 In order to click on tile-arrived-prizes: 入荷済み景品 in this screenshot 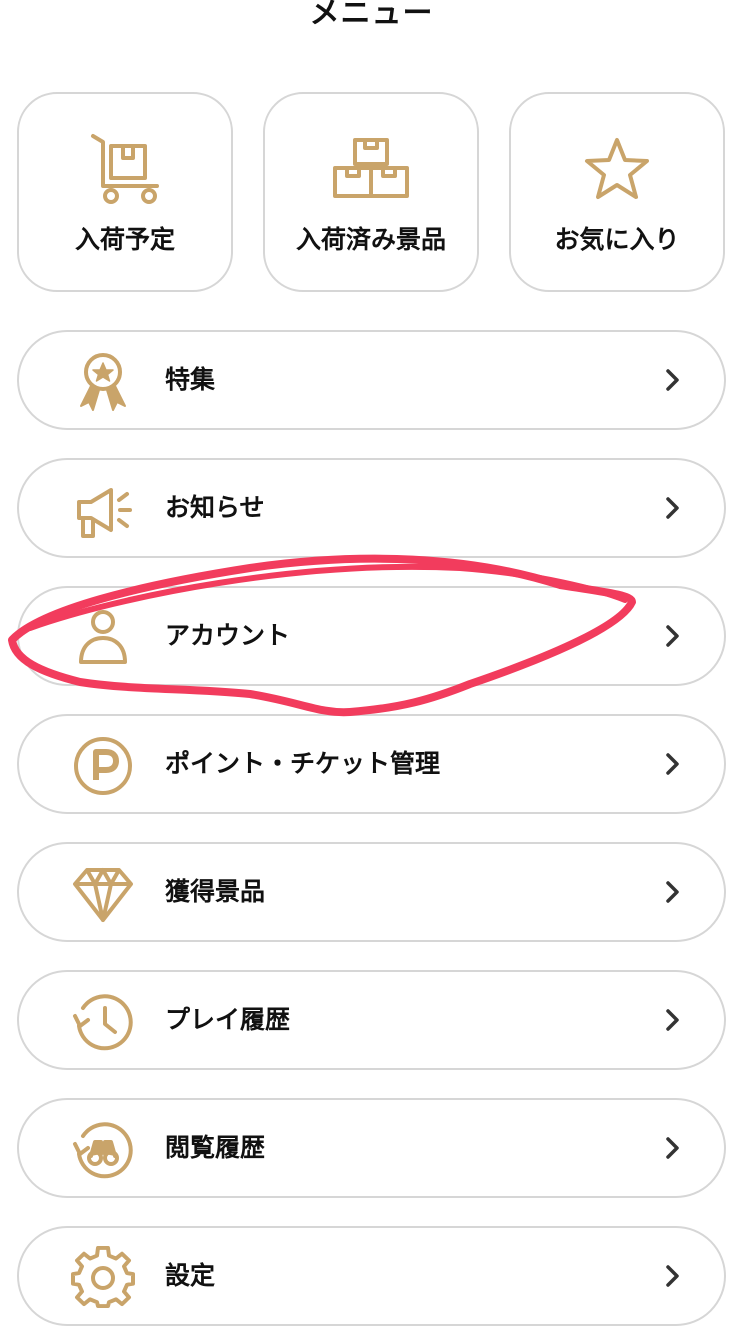, I will do `click(371, 192)`.